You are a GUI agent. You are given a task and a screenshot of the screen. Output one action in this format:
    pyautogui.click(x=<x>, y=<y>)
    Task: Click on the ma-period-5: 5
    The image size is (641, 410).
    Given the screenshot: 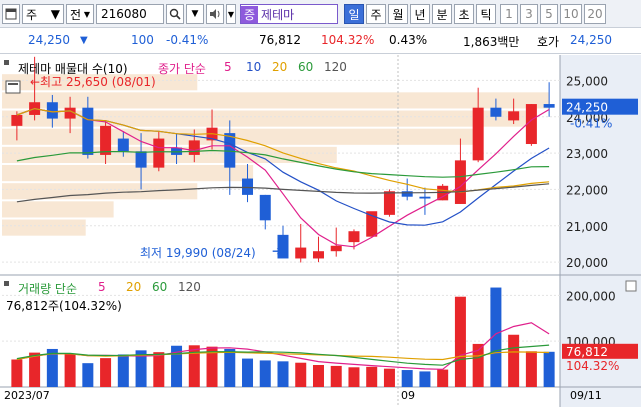 What is the action you would take?
    pyautogui.click(x=228, y=67)
    